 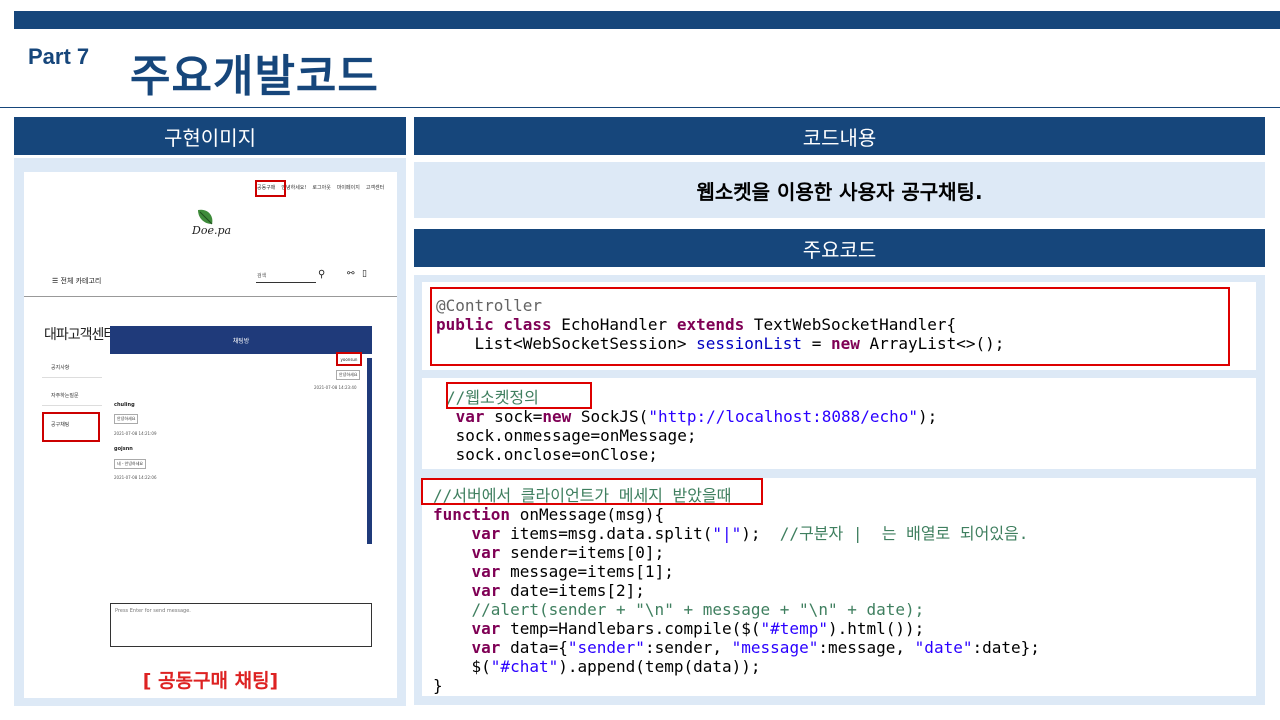 I want to click on nav-link-logout: 로그아웃, so click(x=321, y=188).